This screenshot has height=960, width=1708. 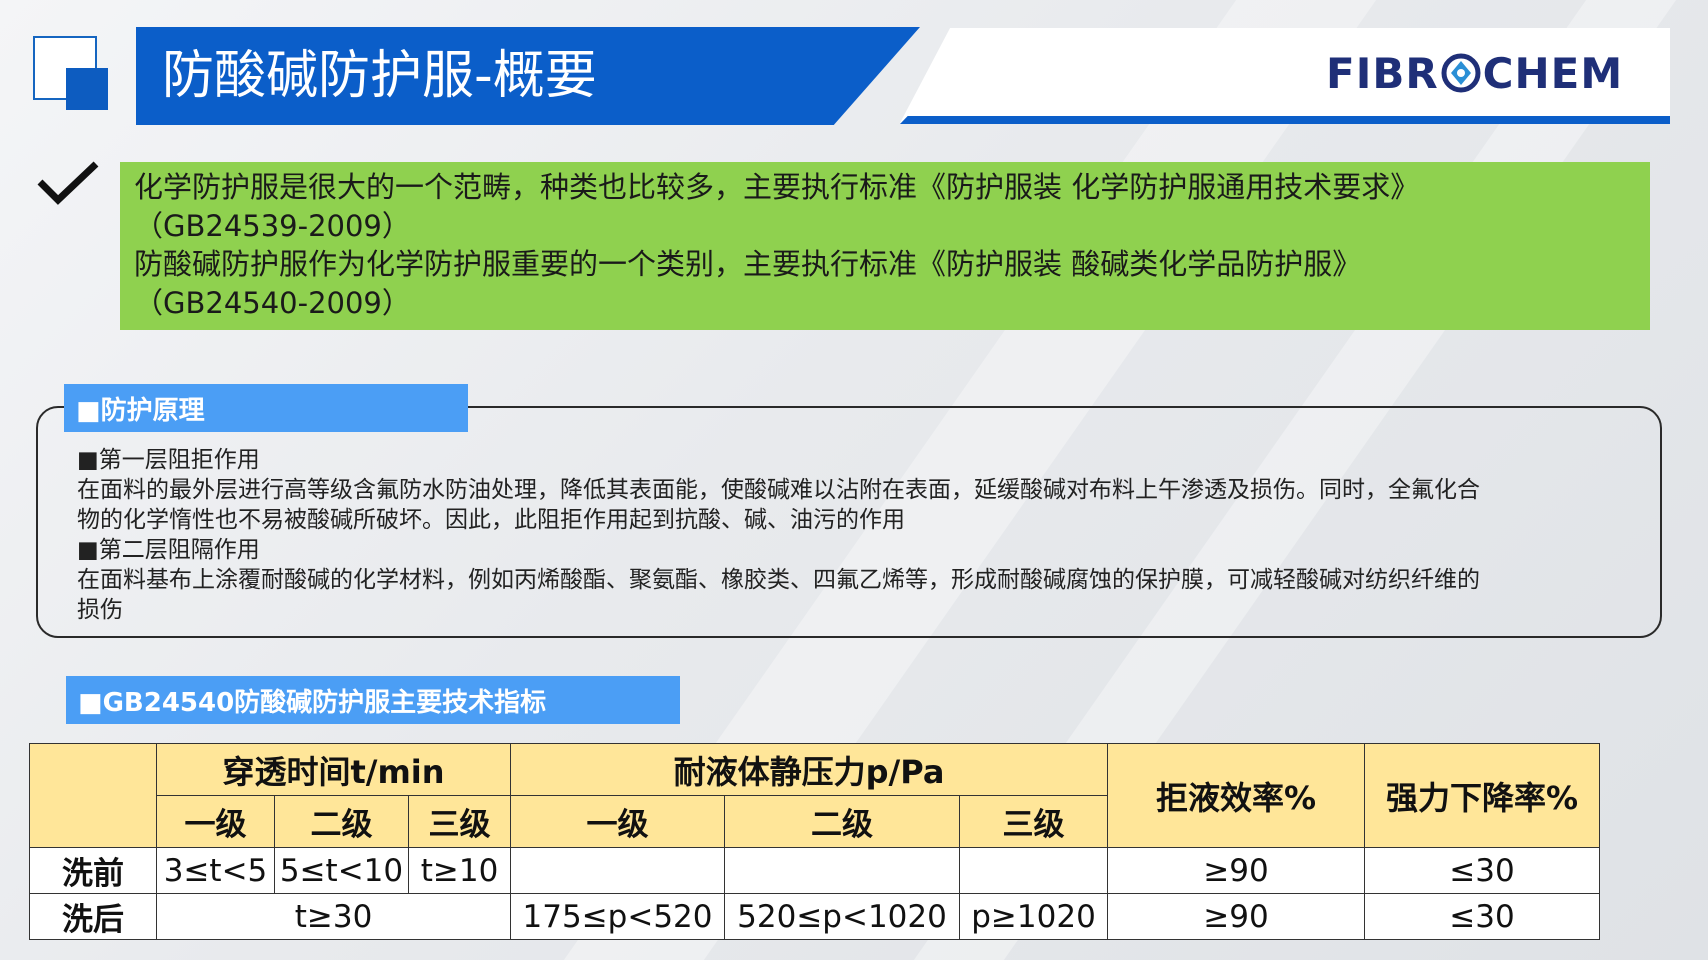 What do you see at coordinates (1034, 916) in the screenshot?
I see `cell-pres-3: p≥1020` at bounding box center [1034, 916].